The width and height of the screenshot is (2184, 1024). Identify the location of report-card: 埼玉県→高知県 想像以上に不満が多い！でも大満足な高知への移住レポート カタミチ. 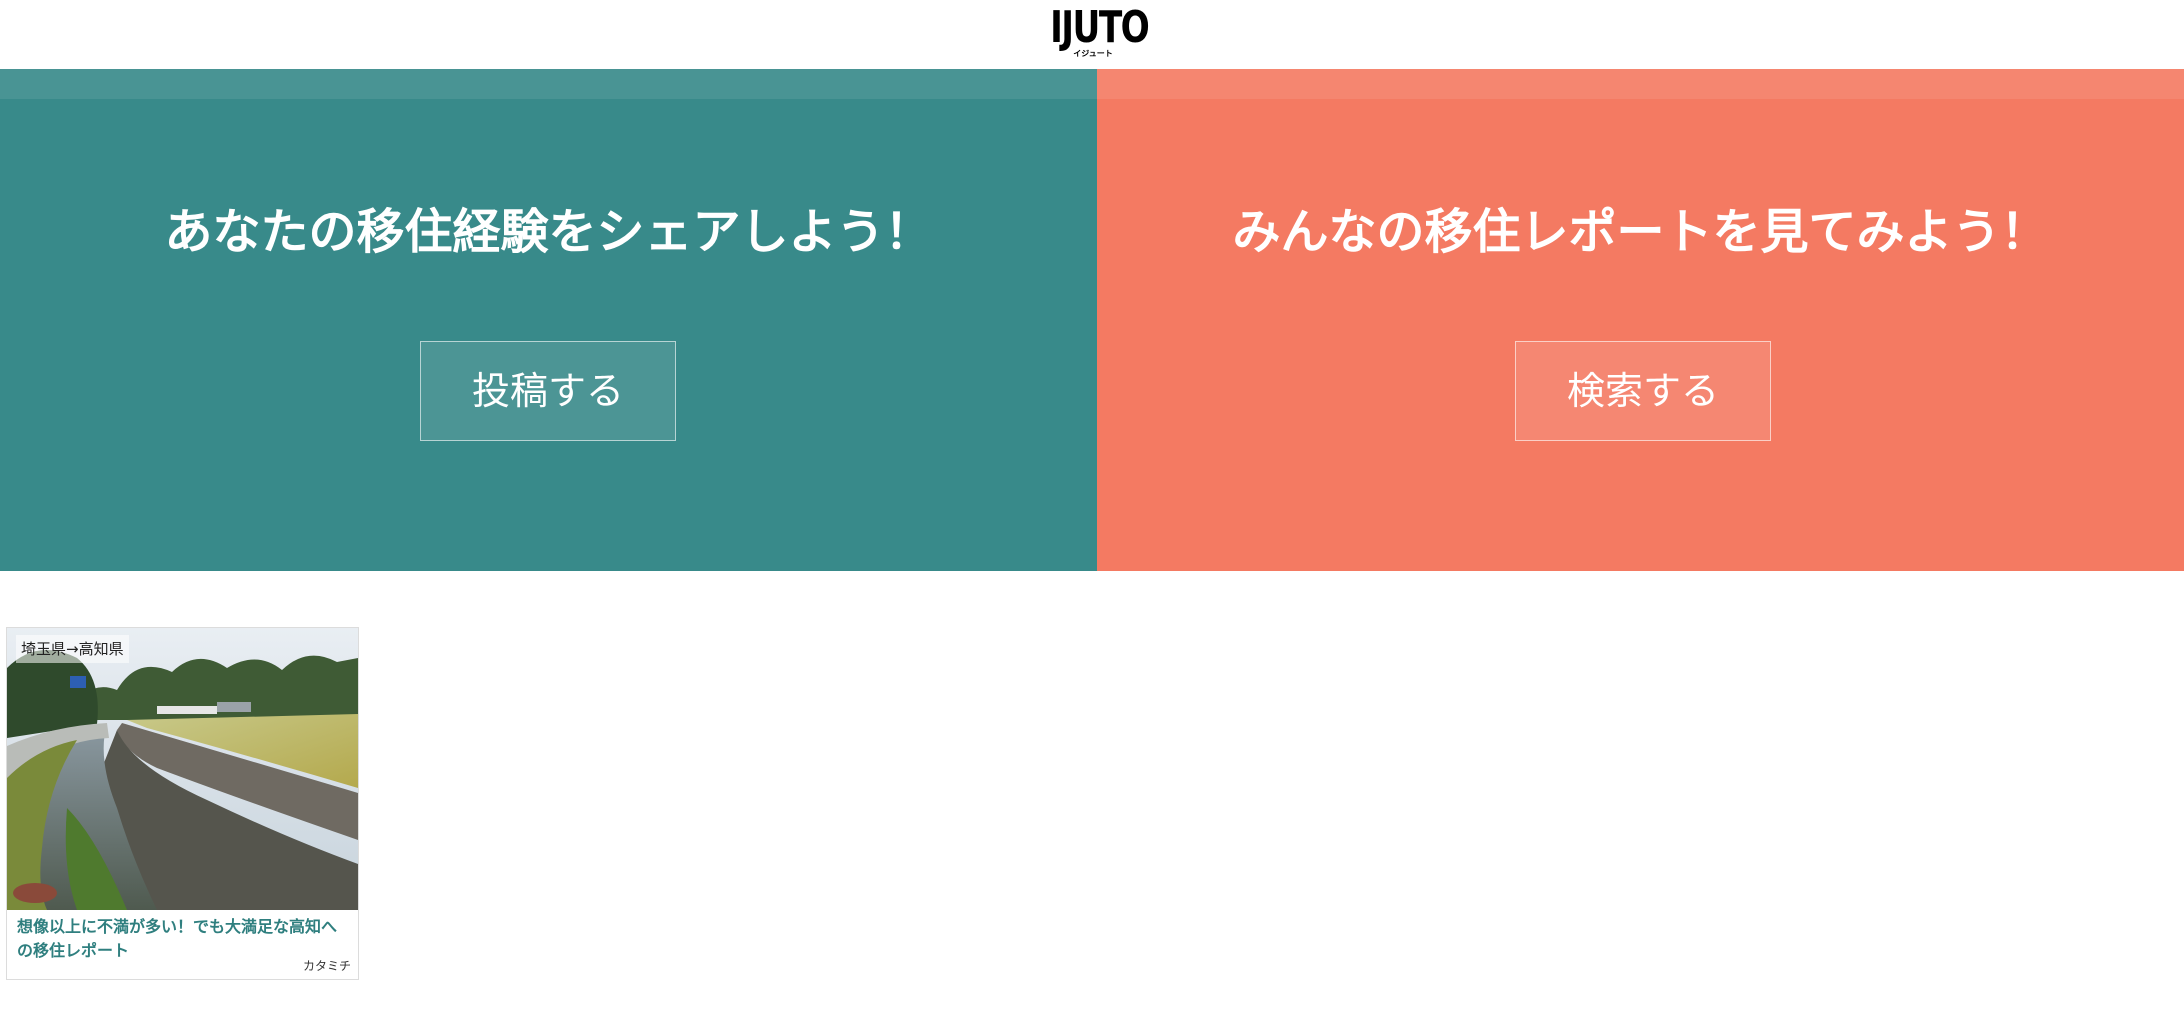
(182, 803).